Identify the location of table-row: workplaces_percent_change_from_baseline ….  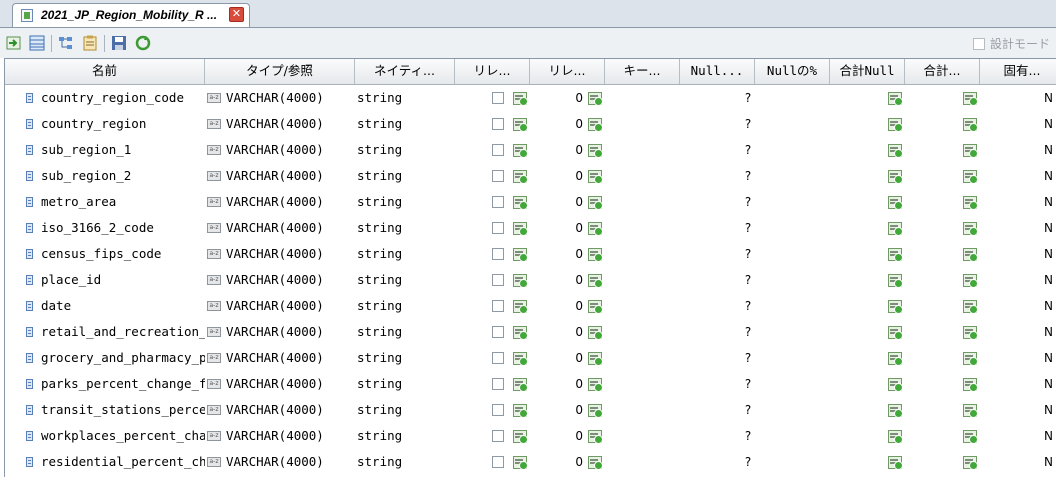
(530, 436).